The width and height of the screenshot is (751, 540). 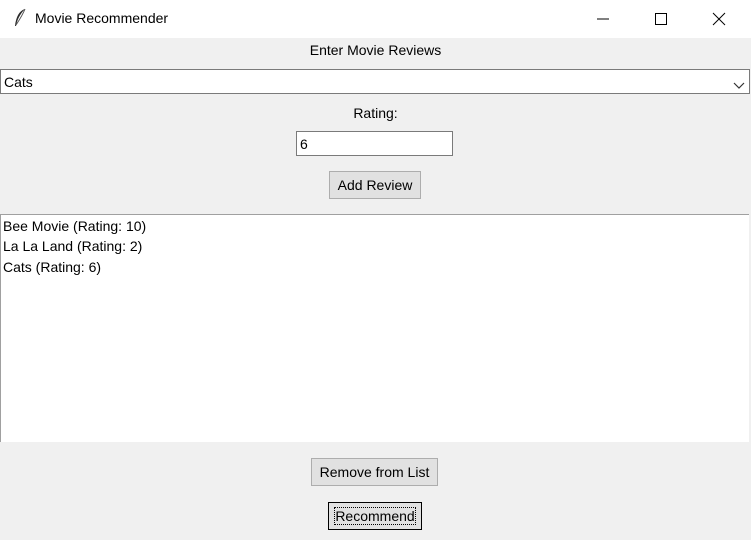 I want to click on list-item: La La Land (Rating: 2), so click(x=72, y=246).